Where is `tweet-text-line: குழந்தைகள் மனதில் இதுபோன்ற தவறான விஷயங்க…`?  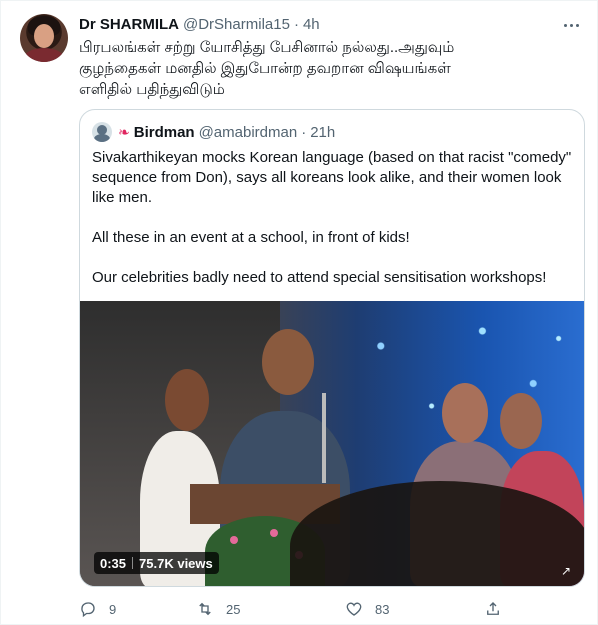
tweet-text-line: குழந்தைகள் மனதில் இதுபோன்ற தவறான விஷயங்க… is located at coordinates (265, 68).